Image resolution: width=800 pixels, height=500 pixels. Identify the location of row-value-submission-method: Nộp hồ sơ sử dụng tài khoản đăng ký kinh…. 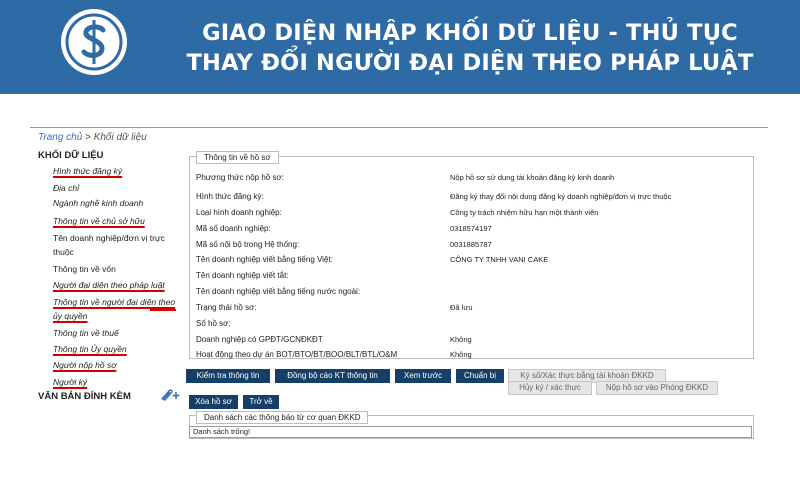
(532, 177).